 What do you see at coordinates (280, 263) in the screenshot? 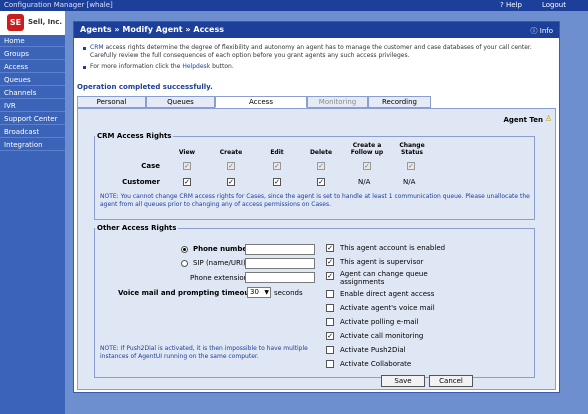
I see `sip-field` at bounding box center [280, 263].